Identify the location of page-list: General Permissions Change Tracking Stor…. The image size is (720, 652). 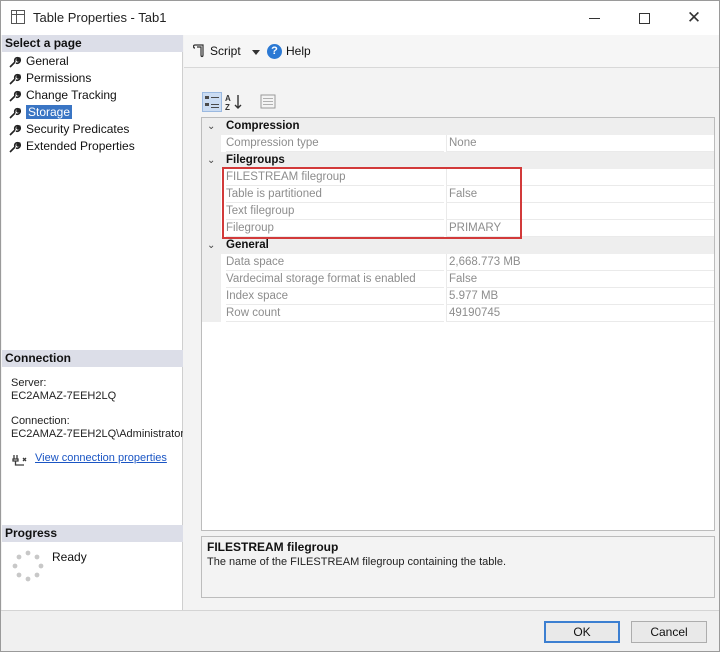
(71, 104).